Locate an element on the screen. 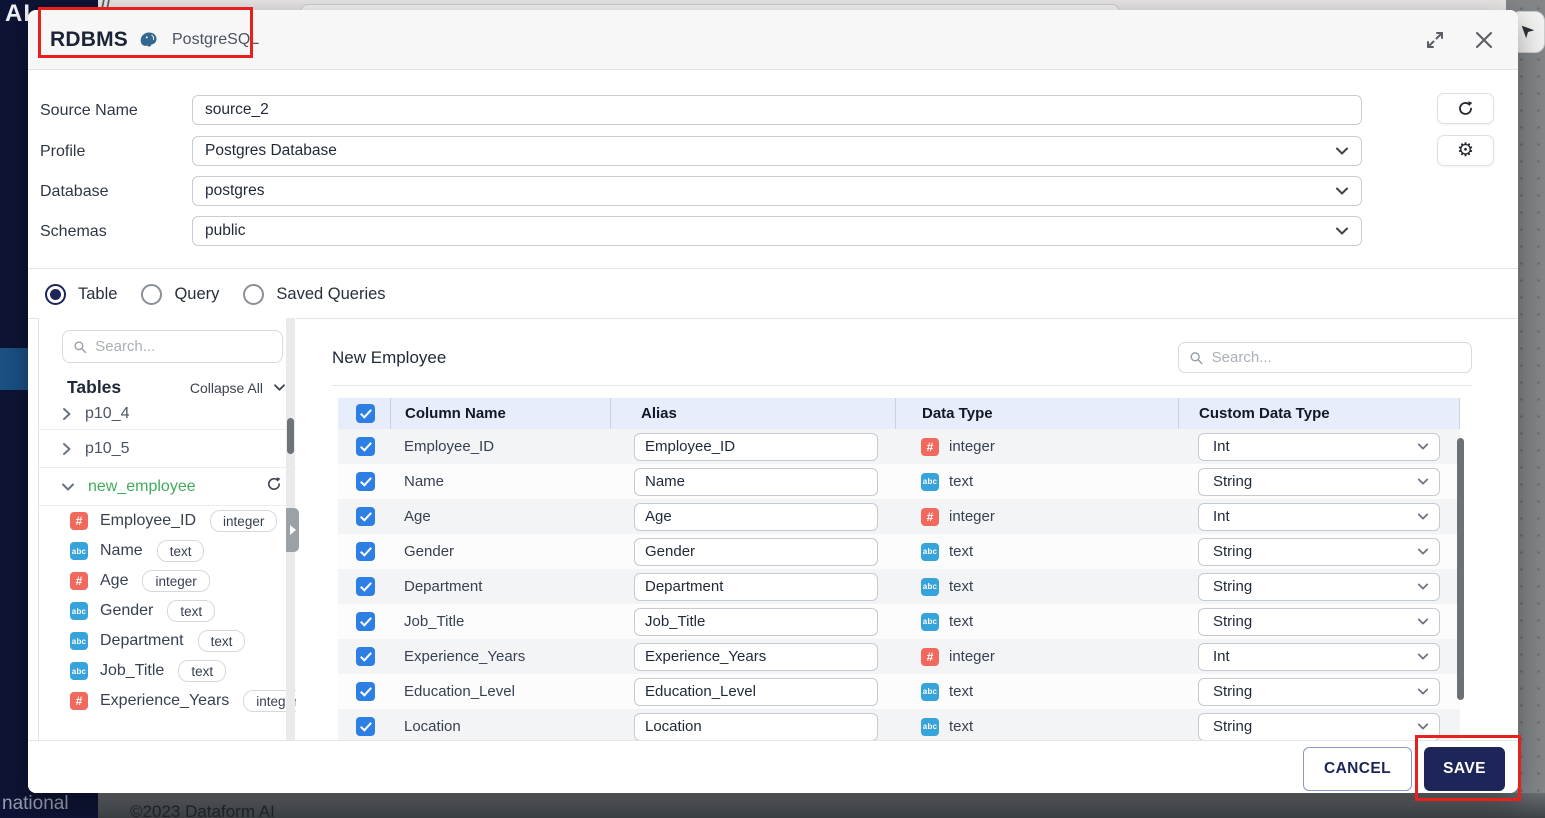  settings-button: ⚙ is located at coordinates (1465, 150).